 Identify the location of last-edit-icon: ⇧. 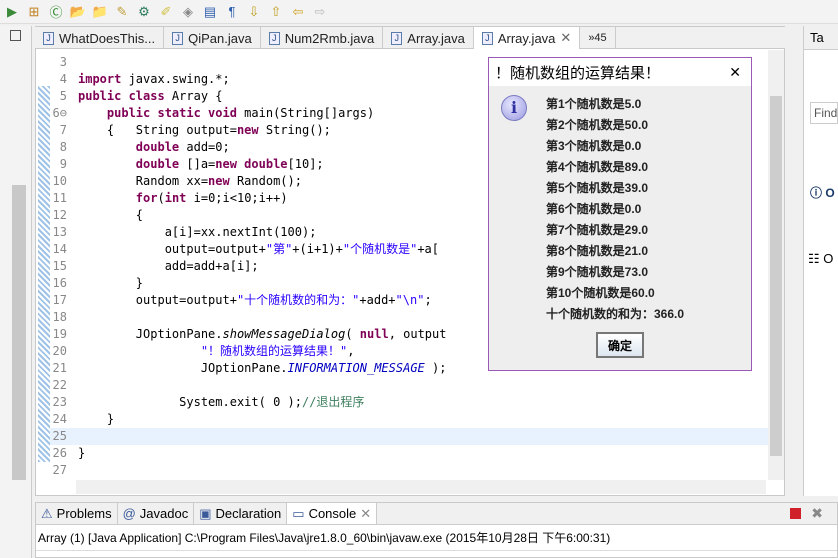
(276, 12).